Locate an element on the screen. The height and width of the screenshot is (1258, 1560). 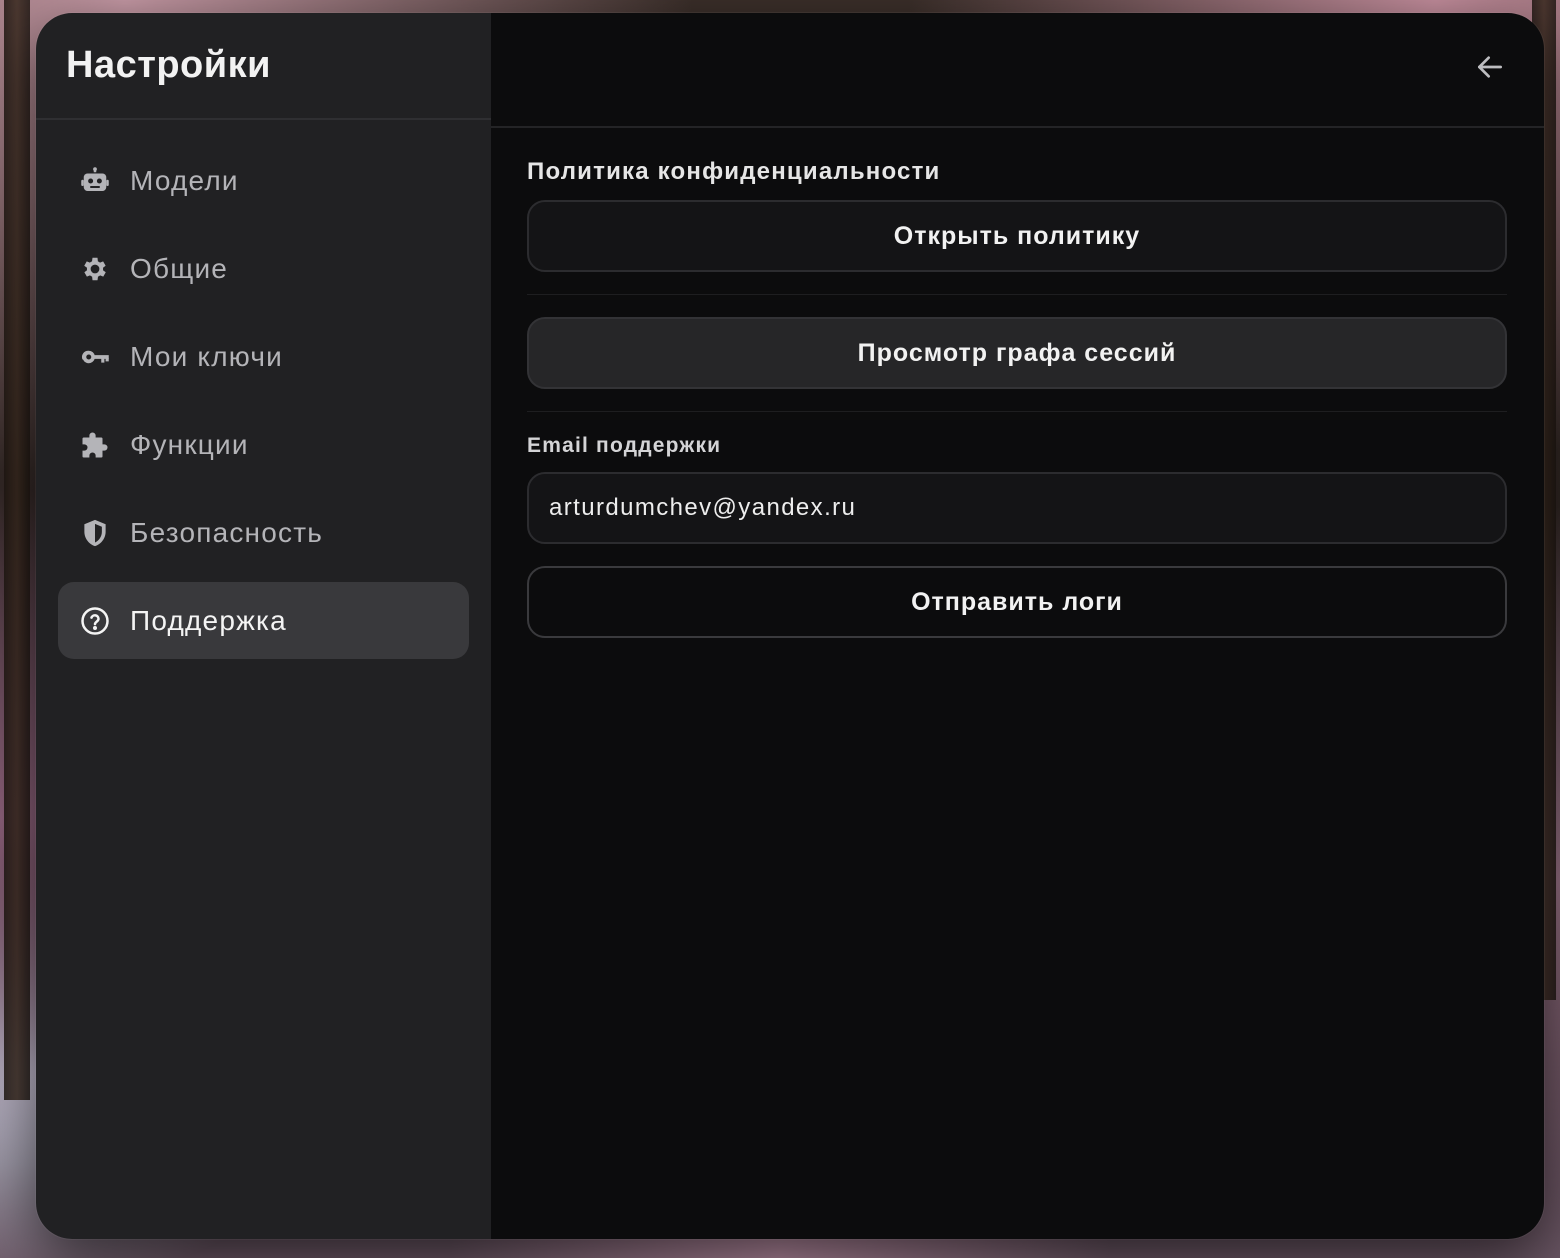
session-graph-button: Просмотр графа сессий is located at coordinates (1017, 353).